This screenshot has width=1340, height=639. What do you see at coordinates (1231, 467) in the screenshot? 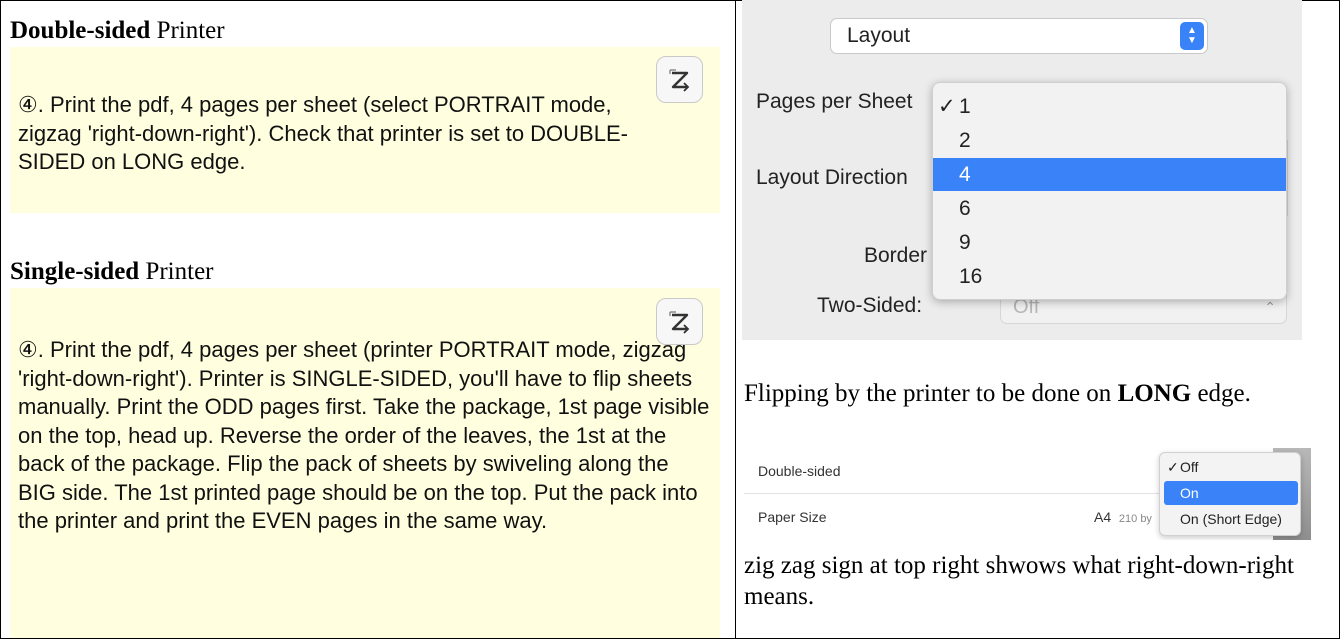
I see `double-sided-option-off: ✓ Off` at bounding box center [1231, 467].